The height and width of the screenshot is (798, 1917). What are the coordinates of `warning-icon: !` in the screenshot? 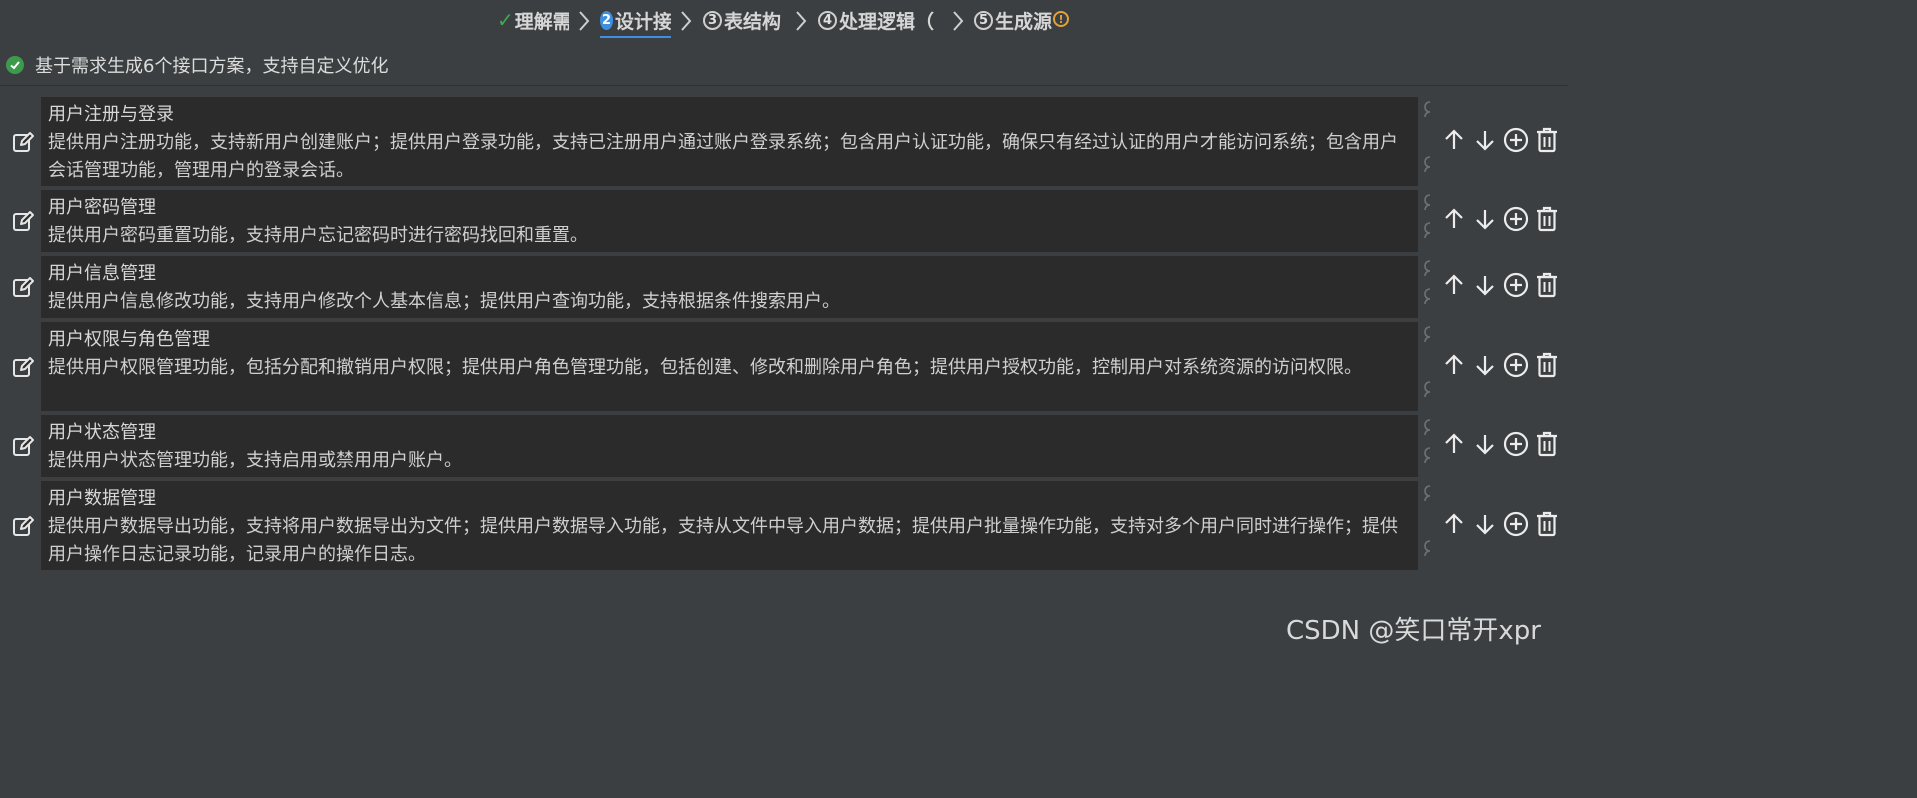 It's located at (1061, 19).